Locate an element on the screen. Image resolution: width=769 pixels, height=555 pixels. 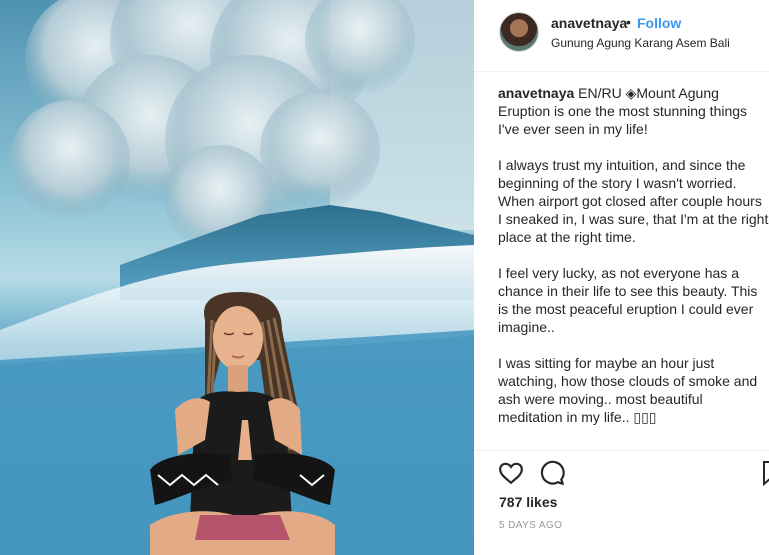
post-timestamp: 5 DAYS AGO is located at coordinates (530, 525).